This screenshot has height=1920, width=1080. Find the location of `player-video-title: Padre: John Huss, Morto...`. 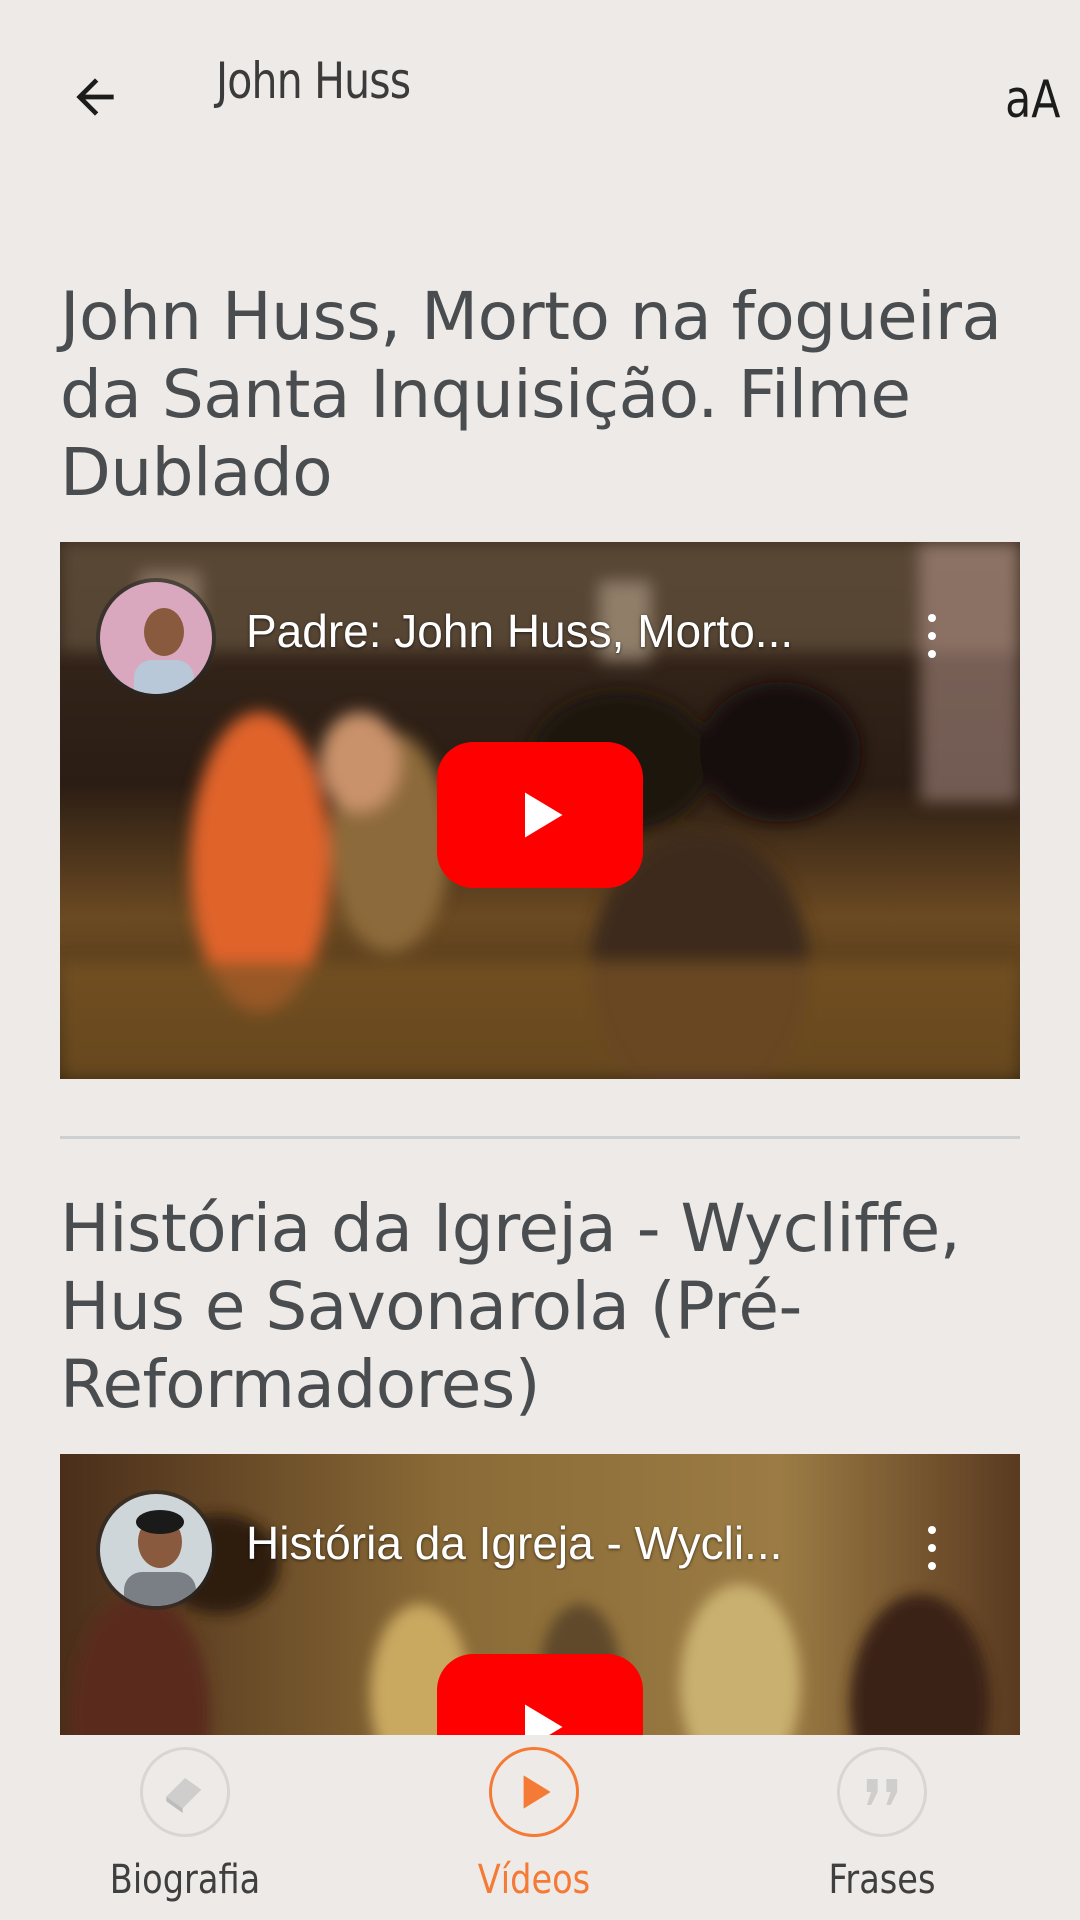

player-video-title: Padre: John Huss, Morto... is located at coordinates (566, 631).